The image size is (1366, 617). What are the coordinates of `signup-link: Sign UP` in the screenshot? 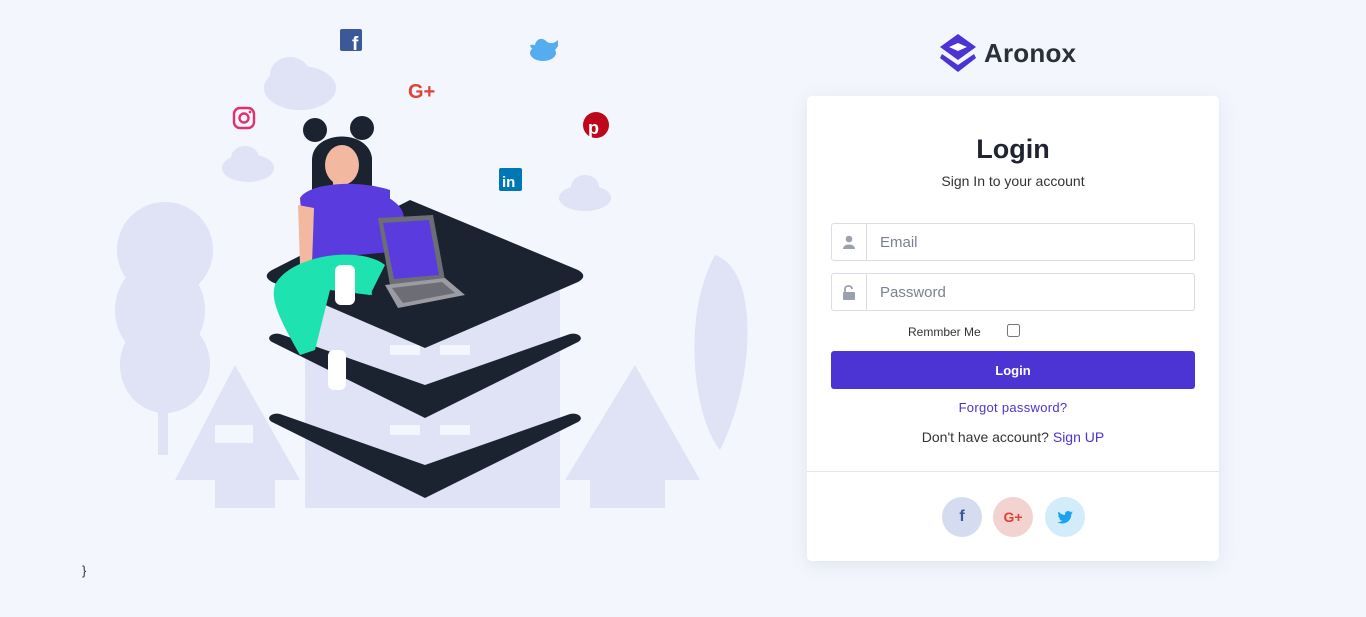 It's located at (1078, 437).